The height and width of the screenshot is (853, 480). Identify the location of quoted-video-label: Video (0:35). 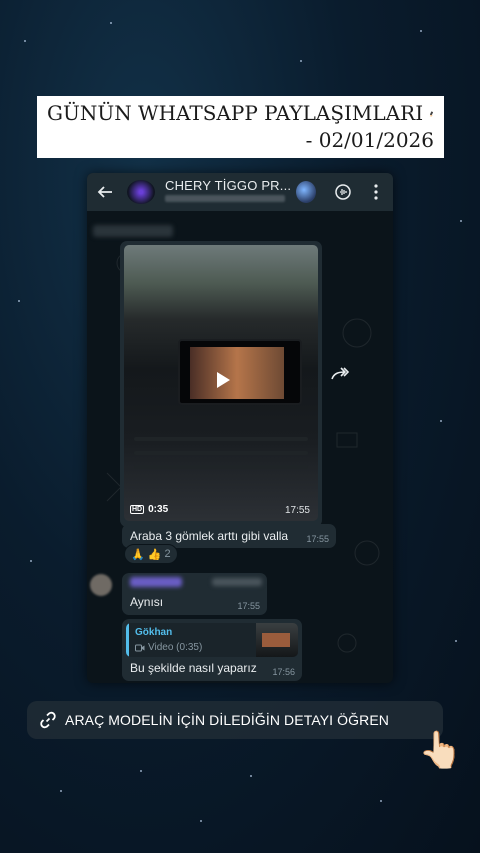
(168, 647).